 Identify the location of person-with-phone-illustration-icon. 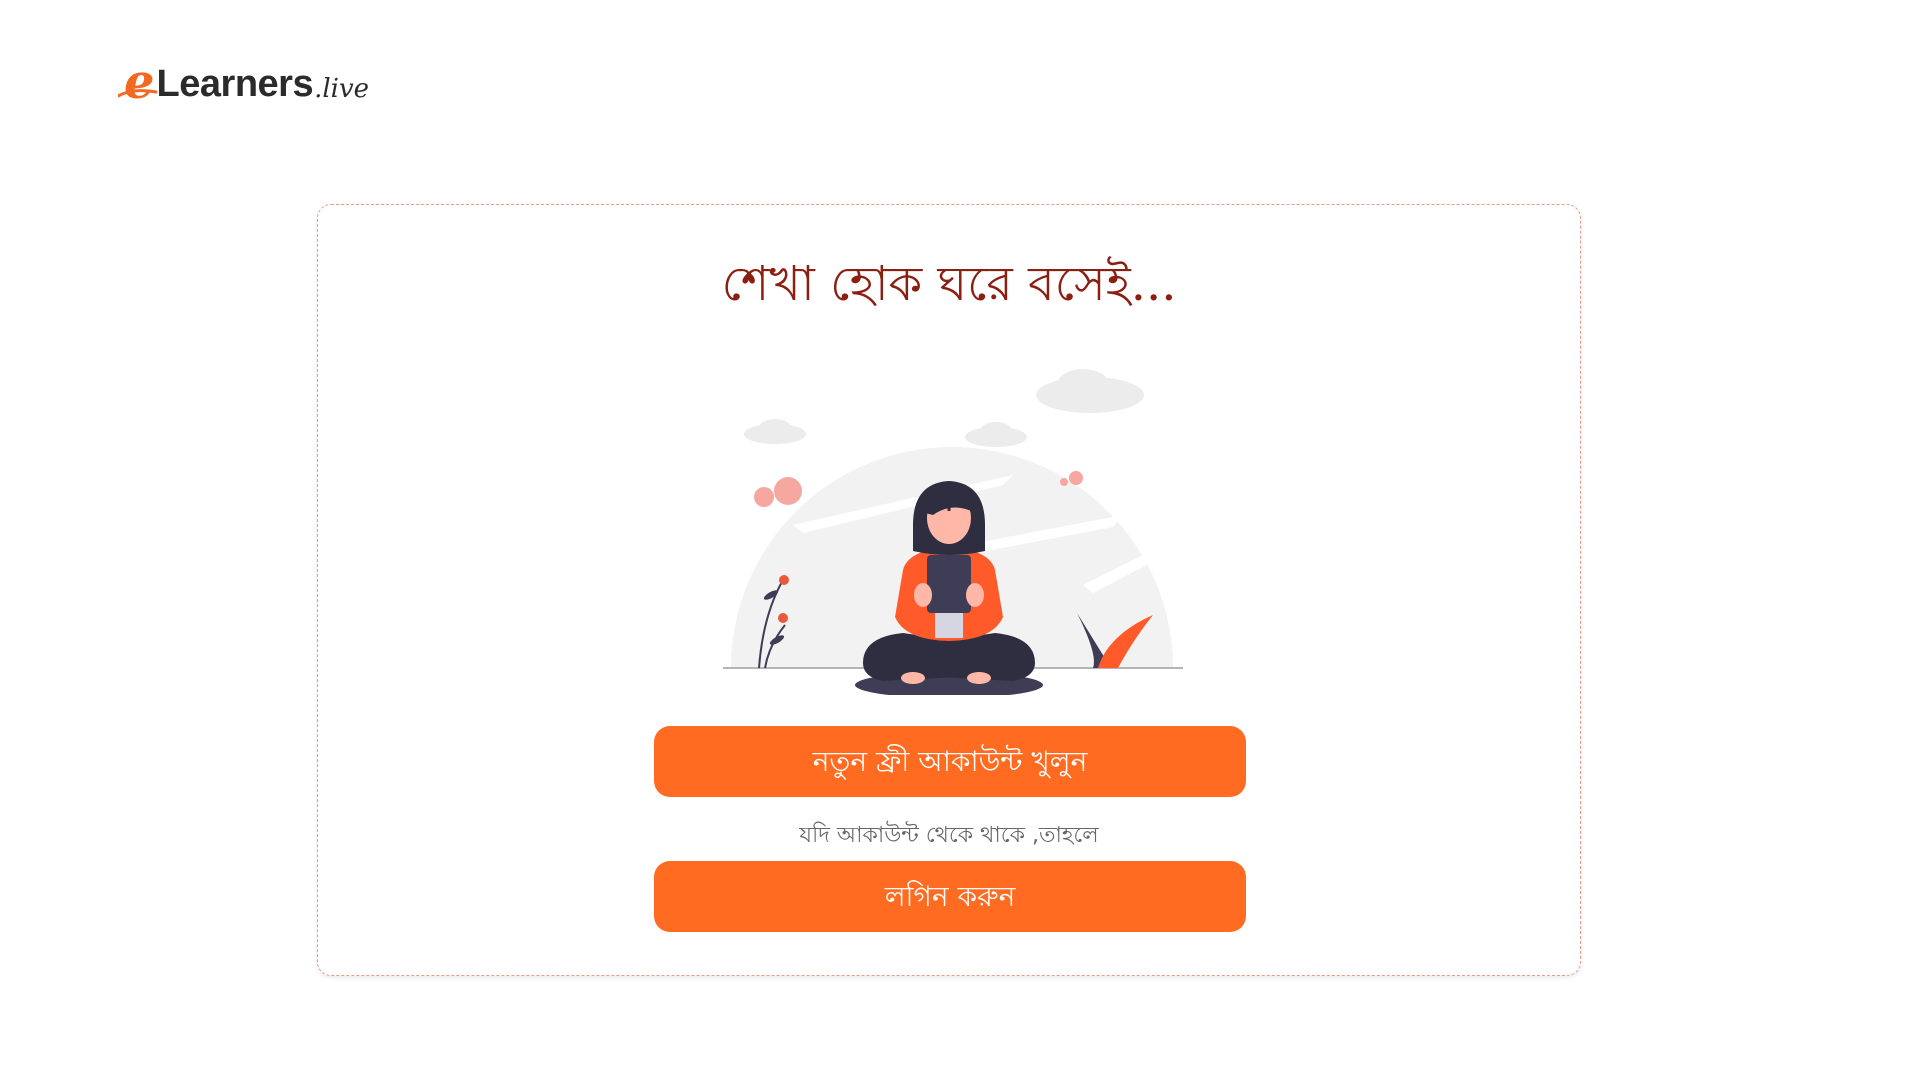
(953, 532).